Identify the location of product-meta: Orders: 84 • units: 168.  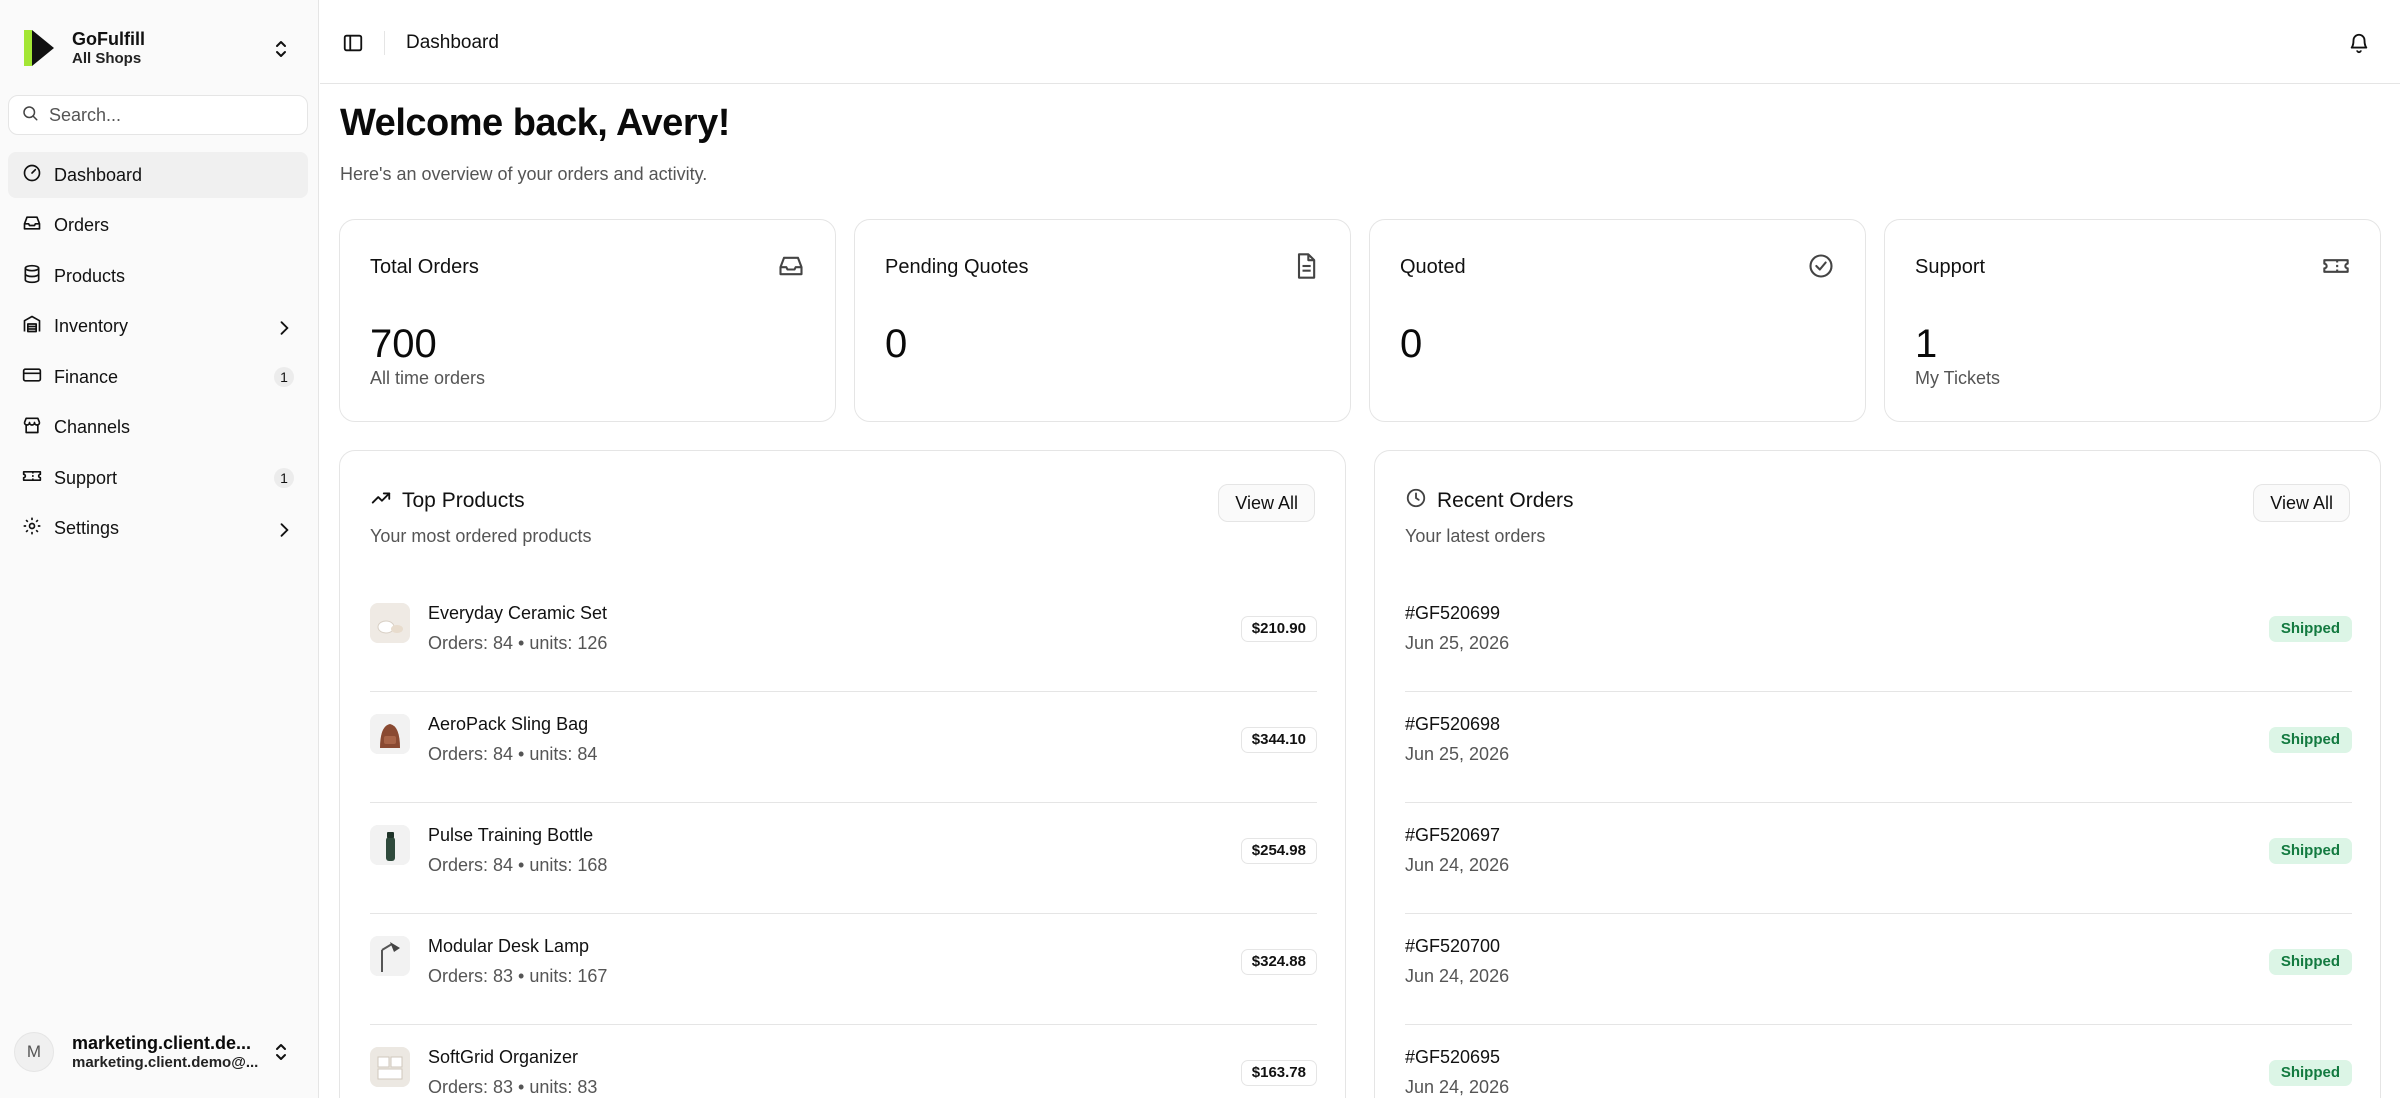
(518, 865).